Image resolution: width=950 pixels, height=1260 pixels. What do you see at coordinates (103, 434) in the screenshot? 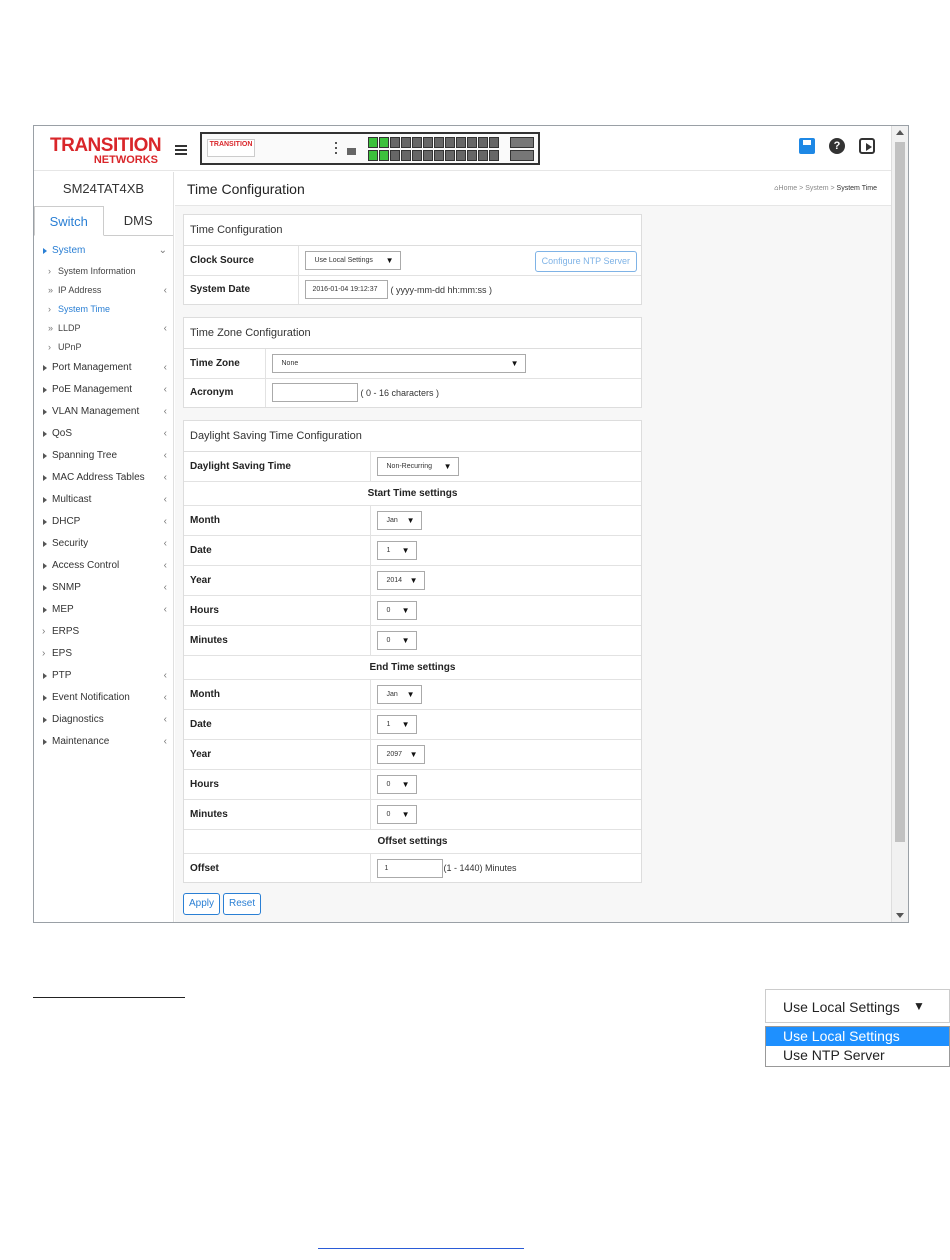
I see `sidebar-item-qos: QoS ‹` at bounding box center [103, 434].